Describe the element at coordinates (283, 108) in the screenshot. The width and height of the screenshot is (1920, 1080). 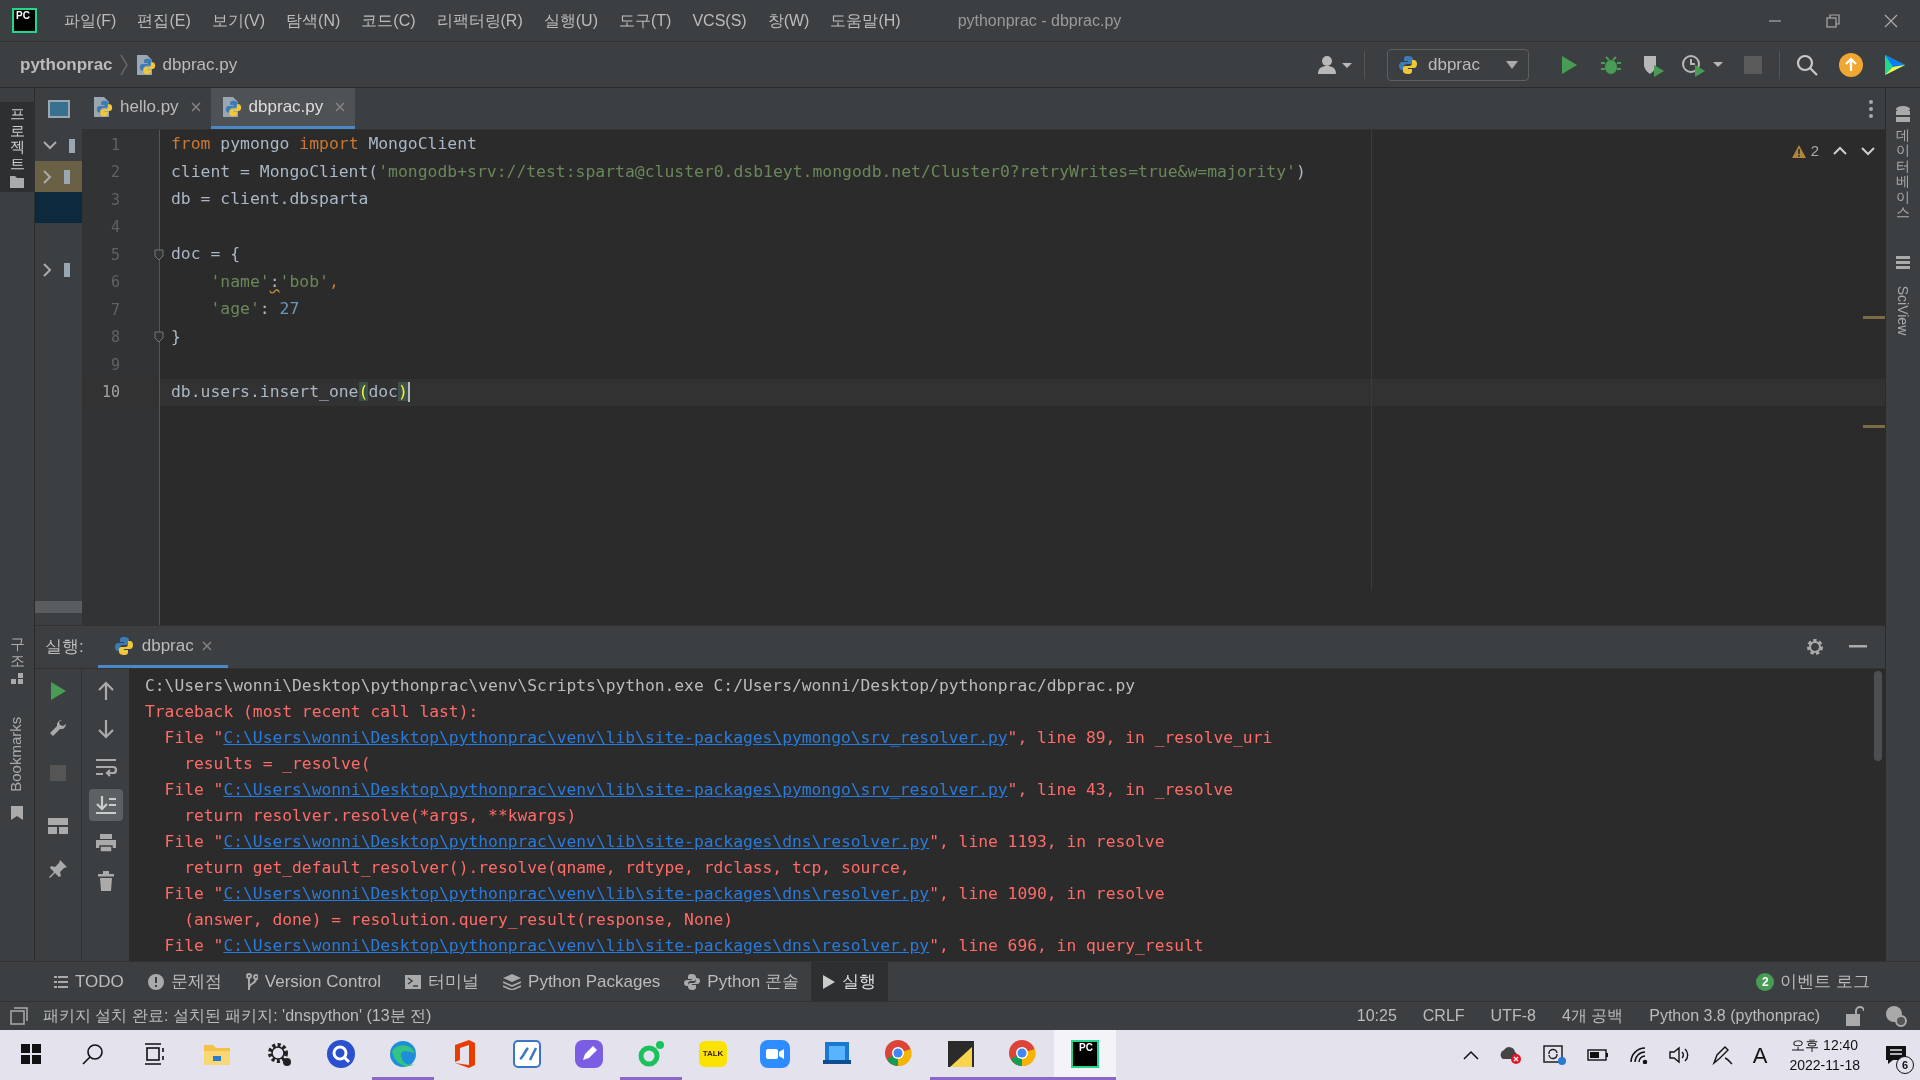
I see `editor-tab: dbprac.py` at that location.